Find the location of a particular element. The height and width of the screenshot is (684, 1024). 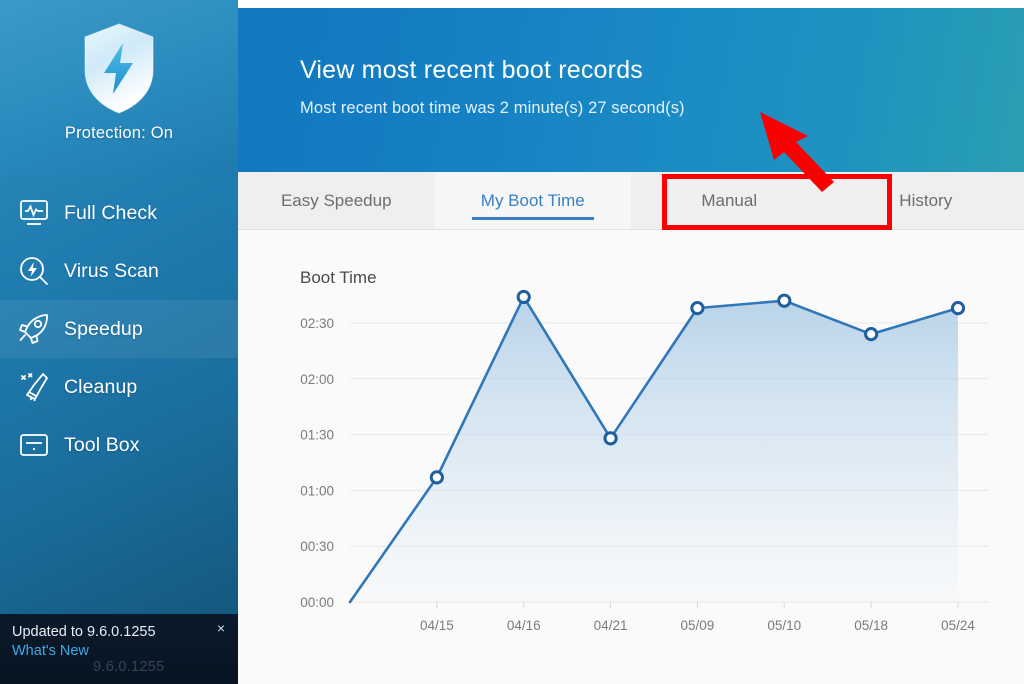

svg-text: 00:00 is located at coordinates (317, 602).